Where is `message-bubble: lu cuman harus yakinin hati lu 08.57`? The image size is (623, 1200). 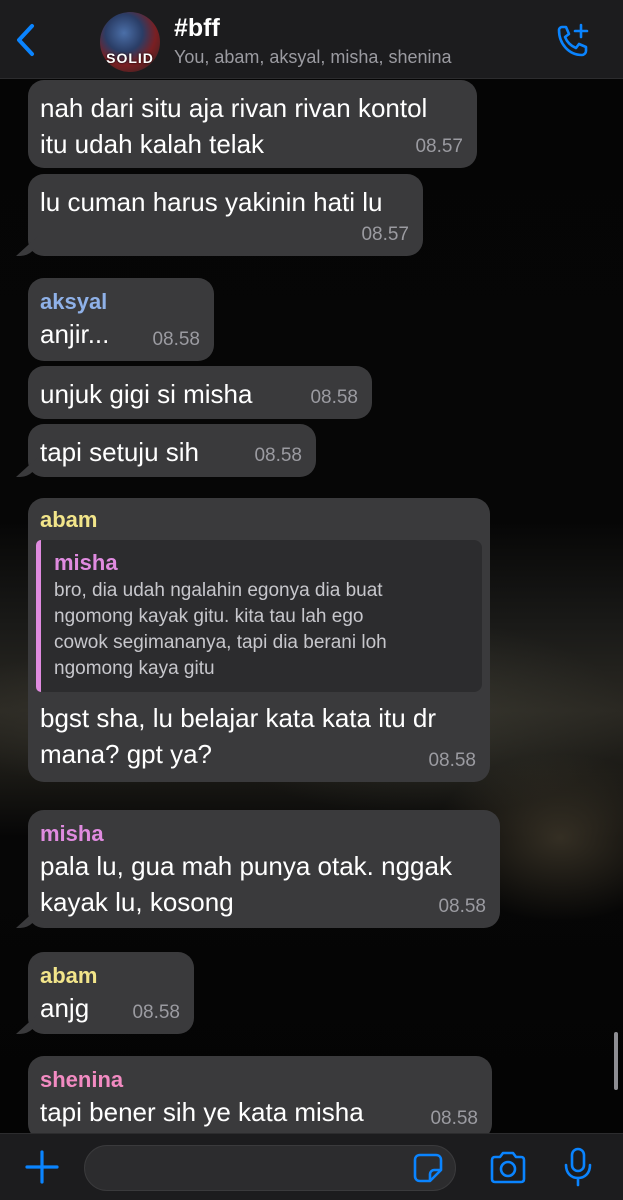 message-bubble: lu cuman harus yakinin hati lu 08.57 is located at coordinates (225, 215).